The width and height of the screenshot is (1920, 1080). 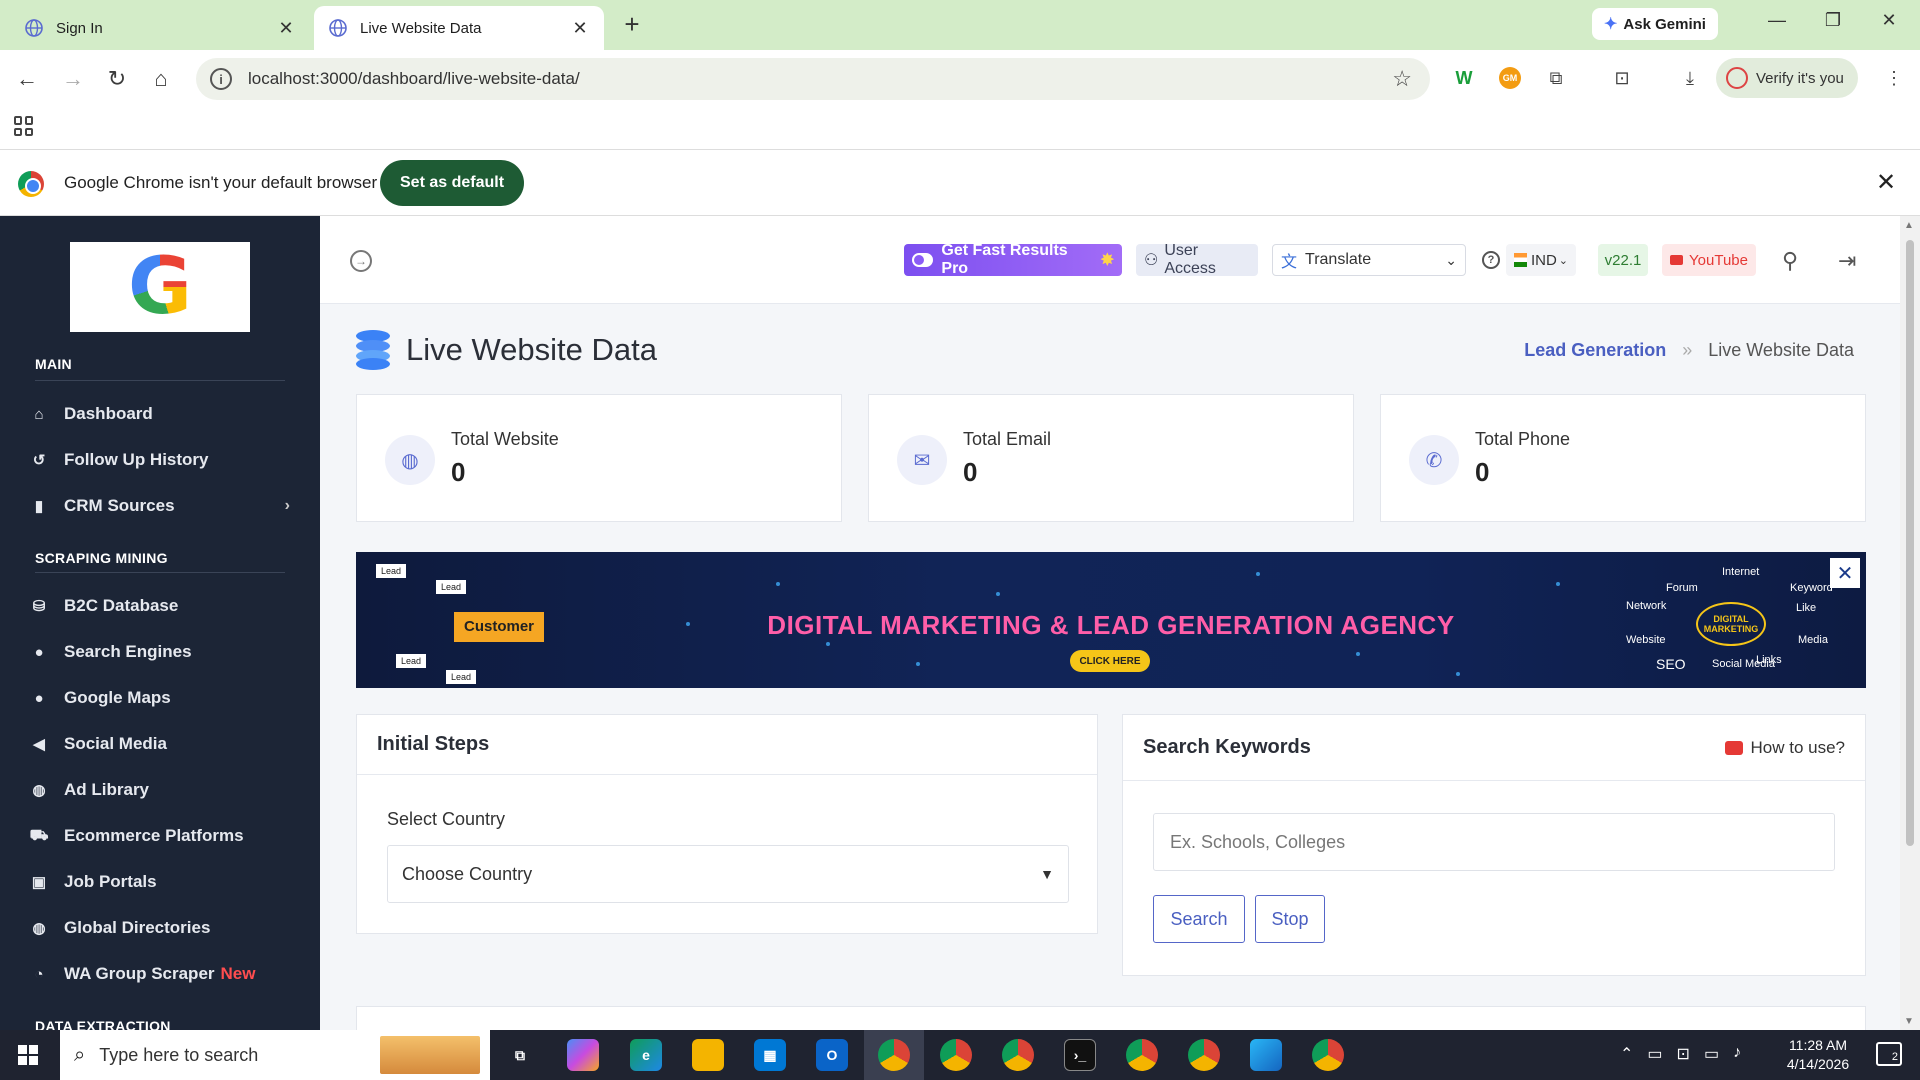 What do you see at coordinates (1622, 78) in the screenshot?
I see `tab-search-icon: ⊡` at bounding box center [1622, 78].